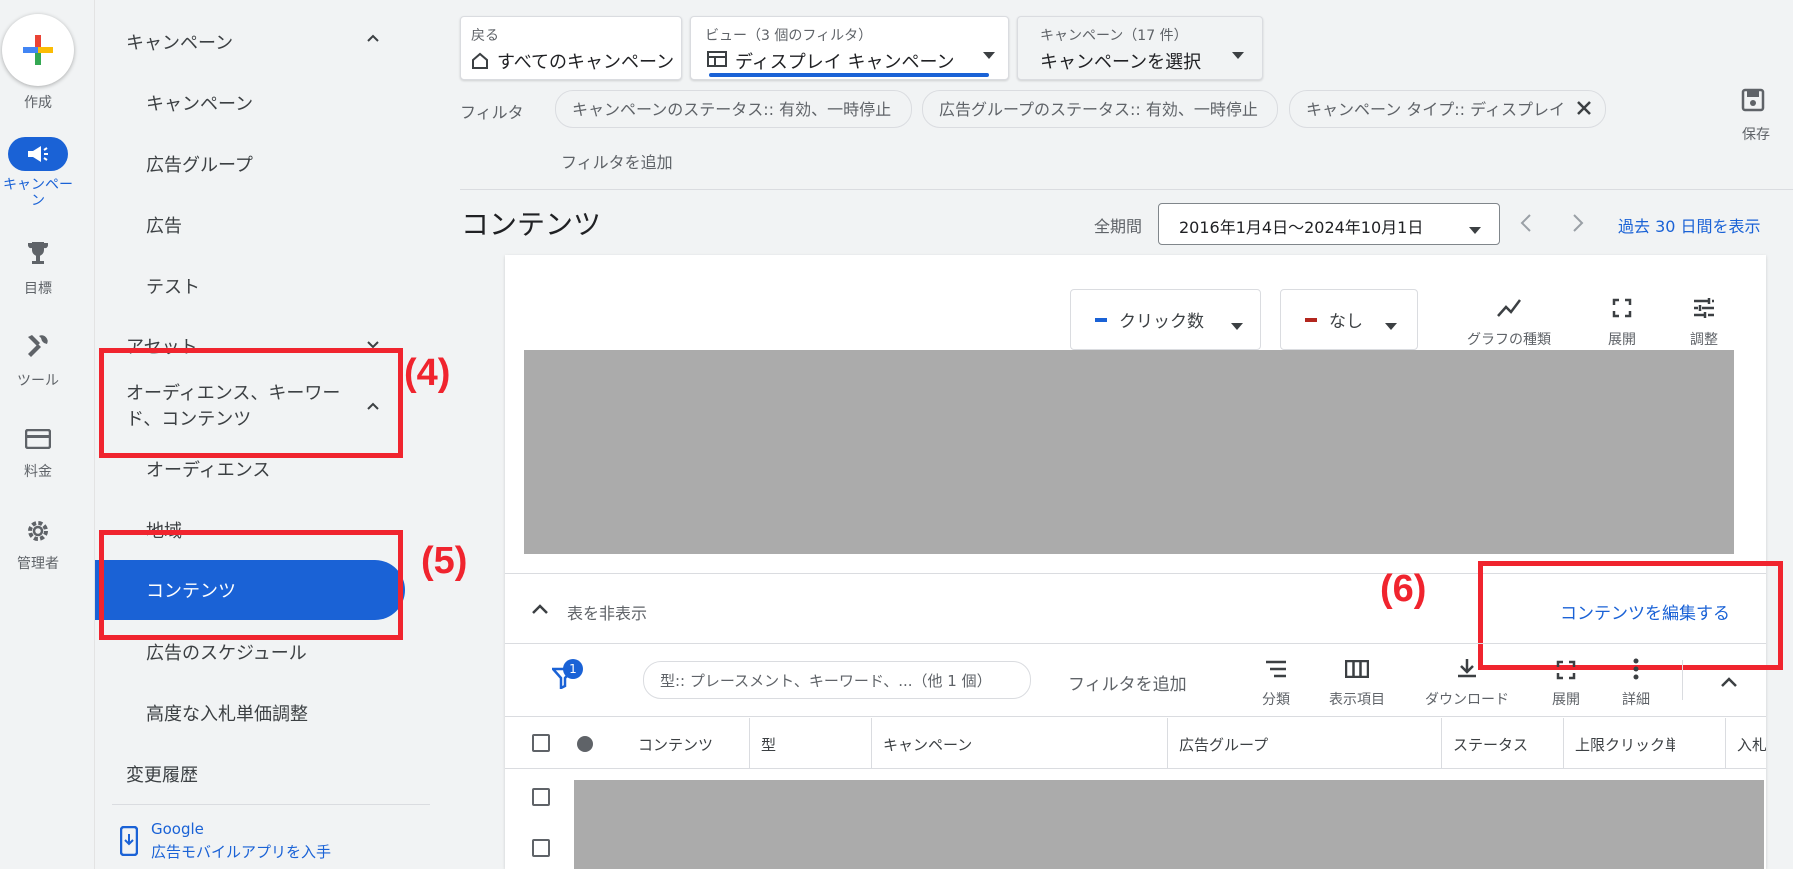 This screenshot has width=1793, height=869. Describe the element at coordinates (38, 534) in the screenshot. I see `gear-icon` at that location.